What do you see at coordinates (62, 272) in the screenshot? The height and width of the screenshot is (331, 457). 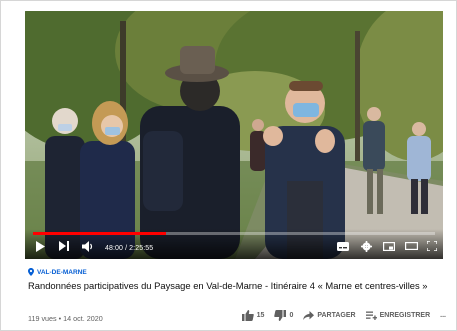 I see `channel-name: VAL-DE-MARNE` at bounding box center [62, 272].